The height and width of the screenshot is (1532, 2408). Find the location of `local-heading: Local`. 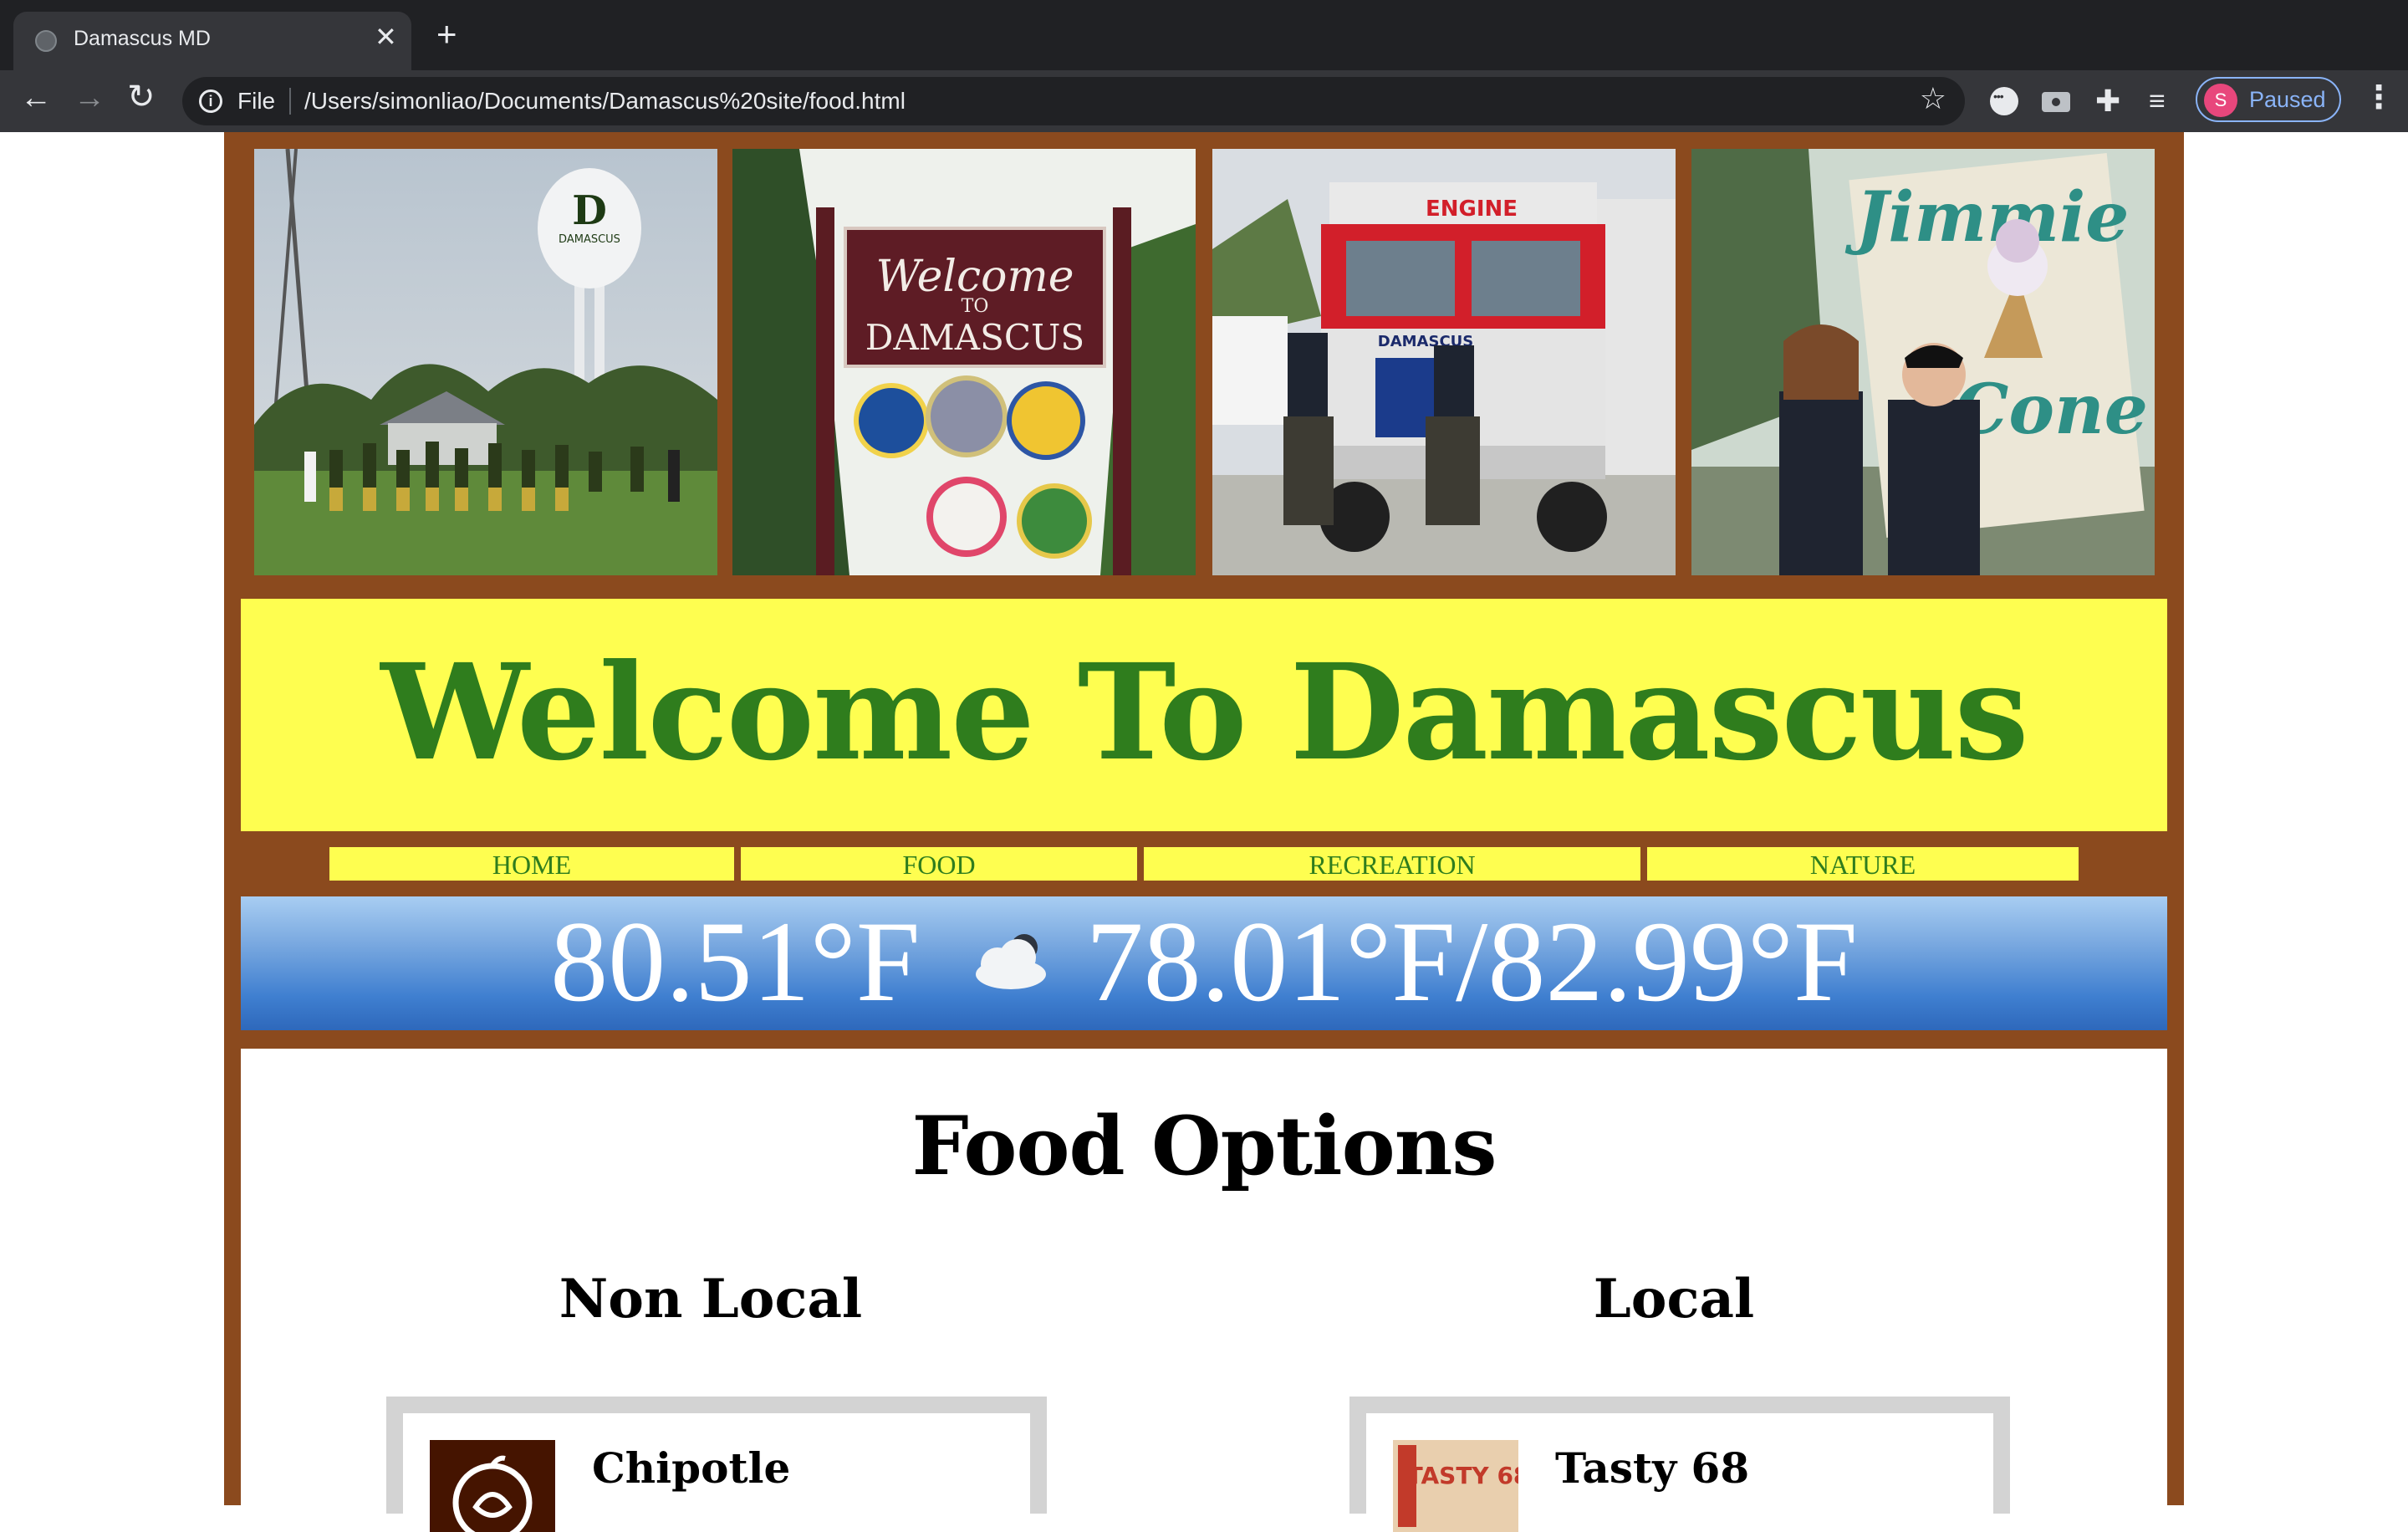

local-heading: Local is located at coordinates (1674, 1299).